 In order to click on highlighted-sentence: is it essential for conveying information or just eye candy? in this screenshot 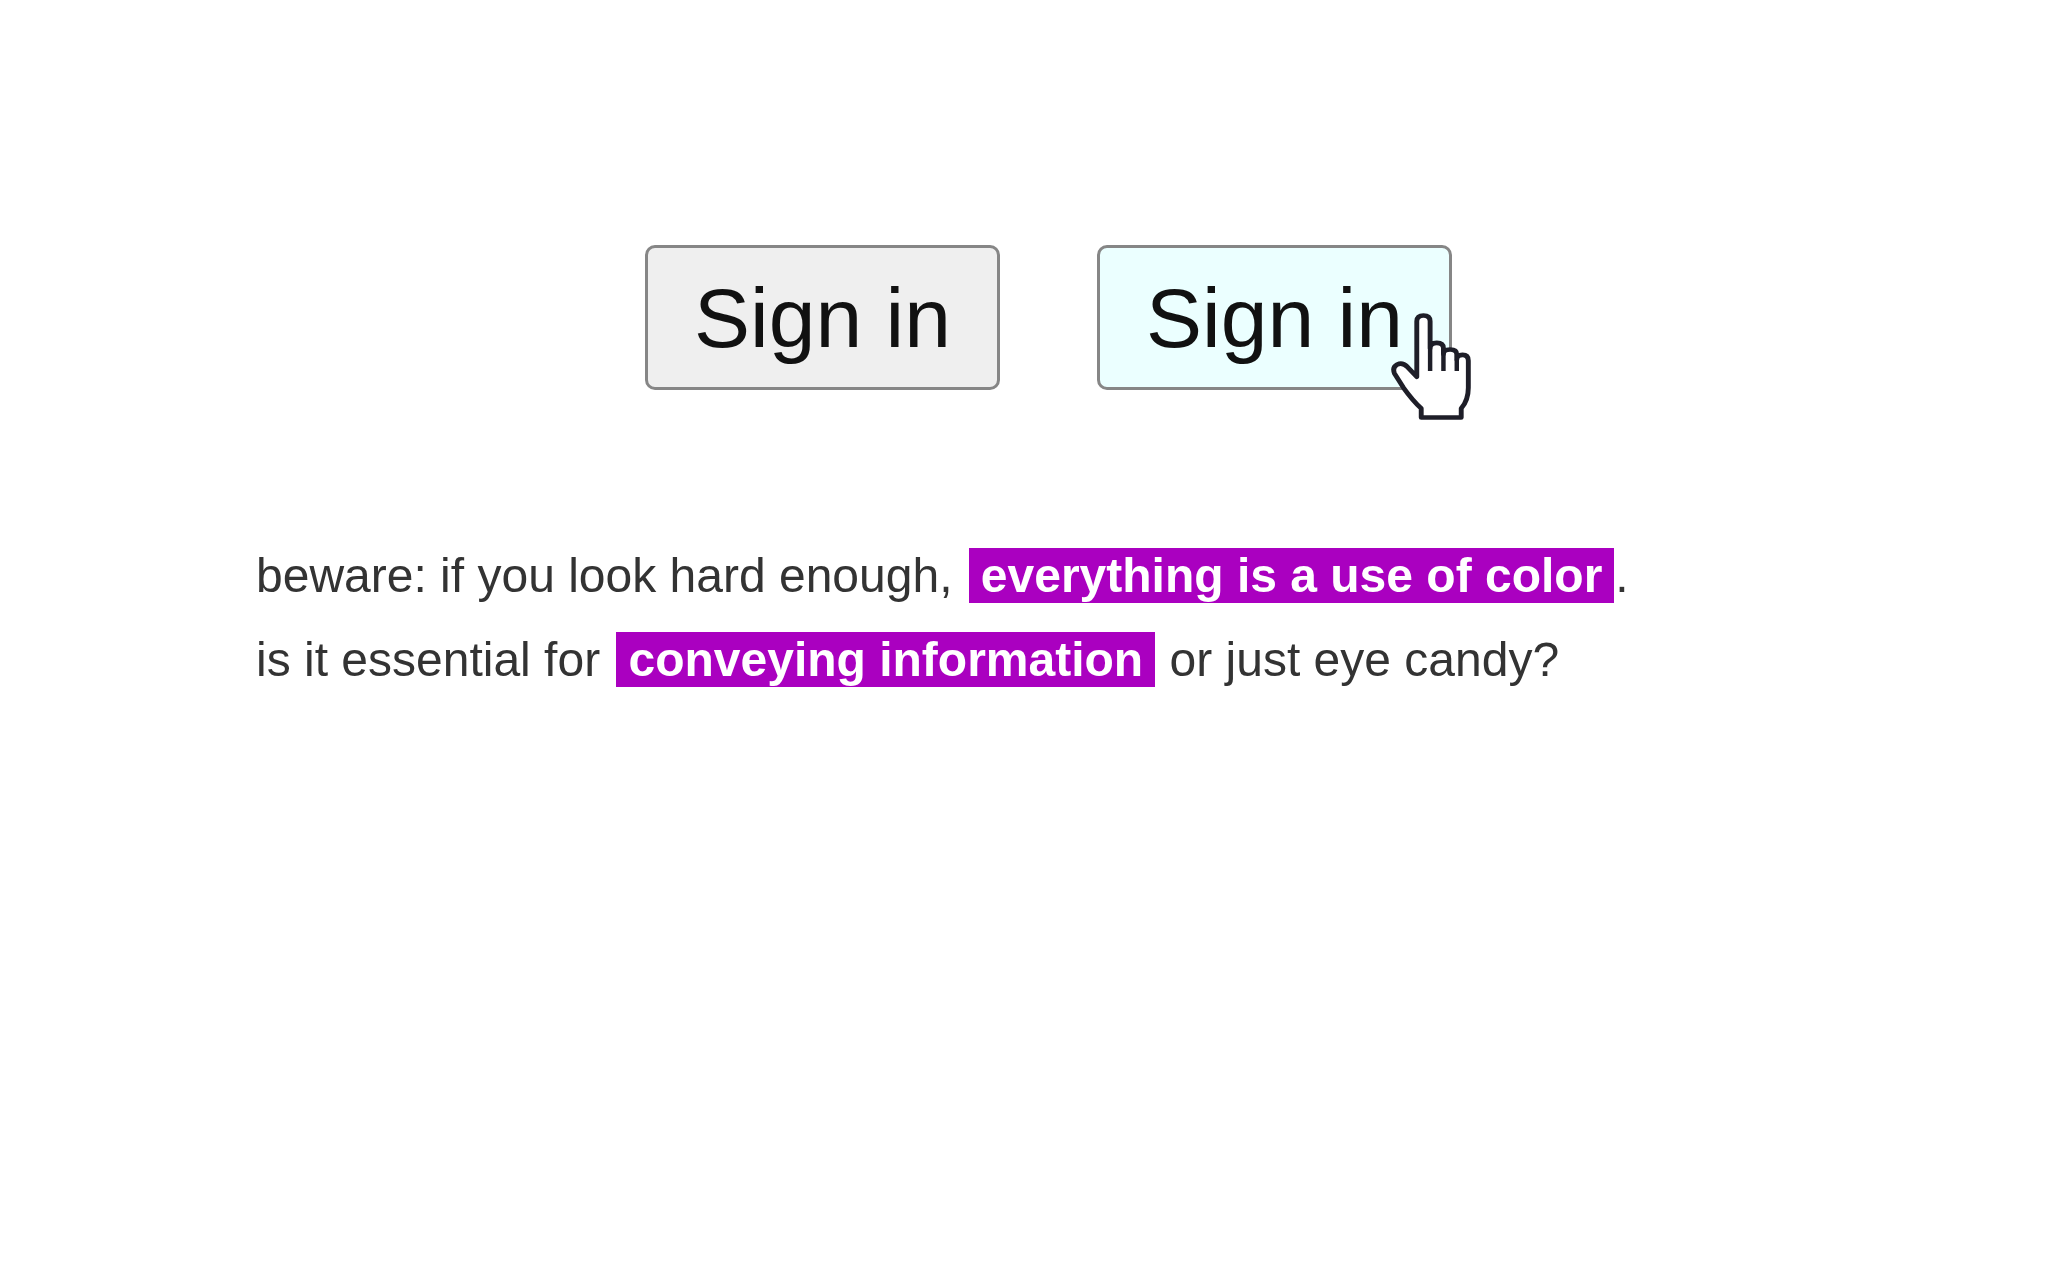, I will do `click(908, 660)`.